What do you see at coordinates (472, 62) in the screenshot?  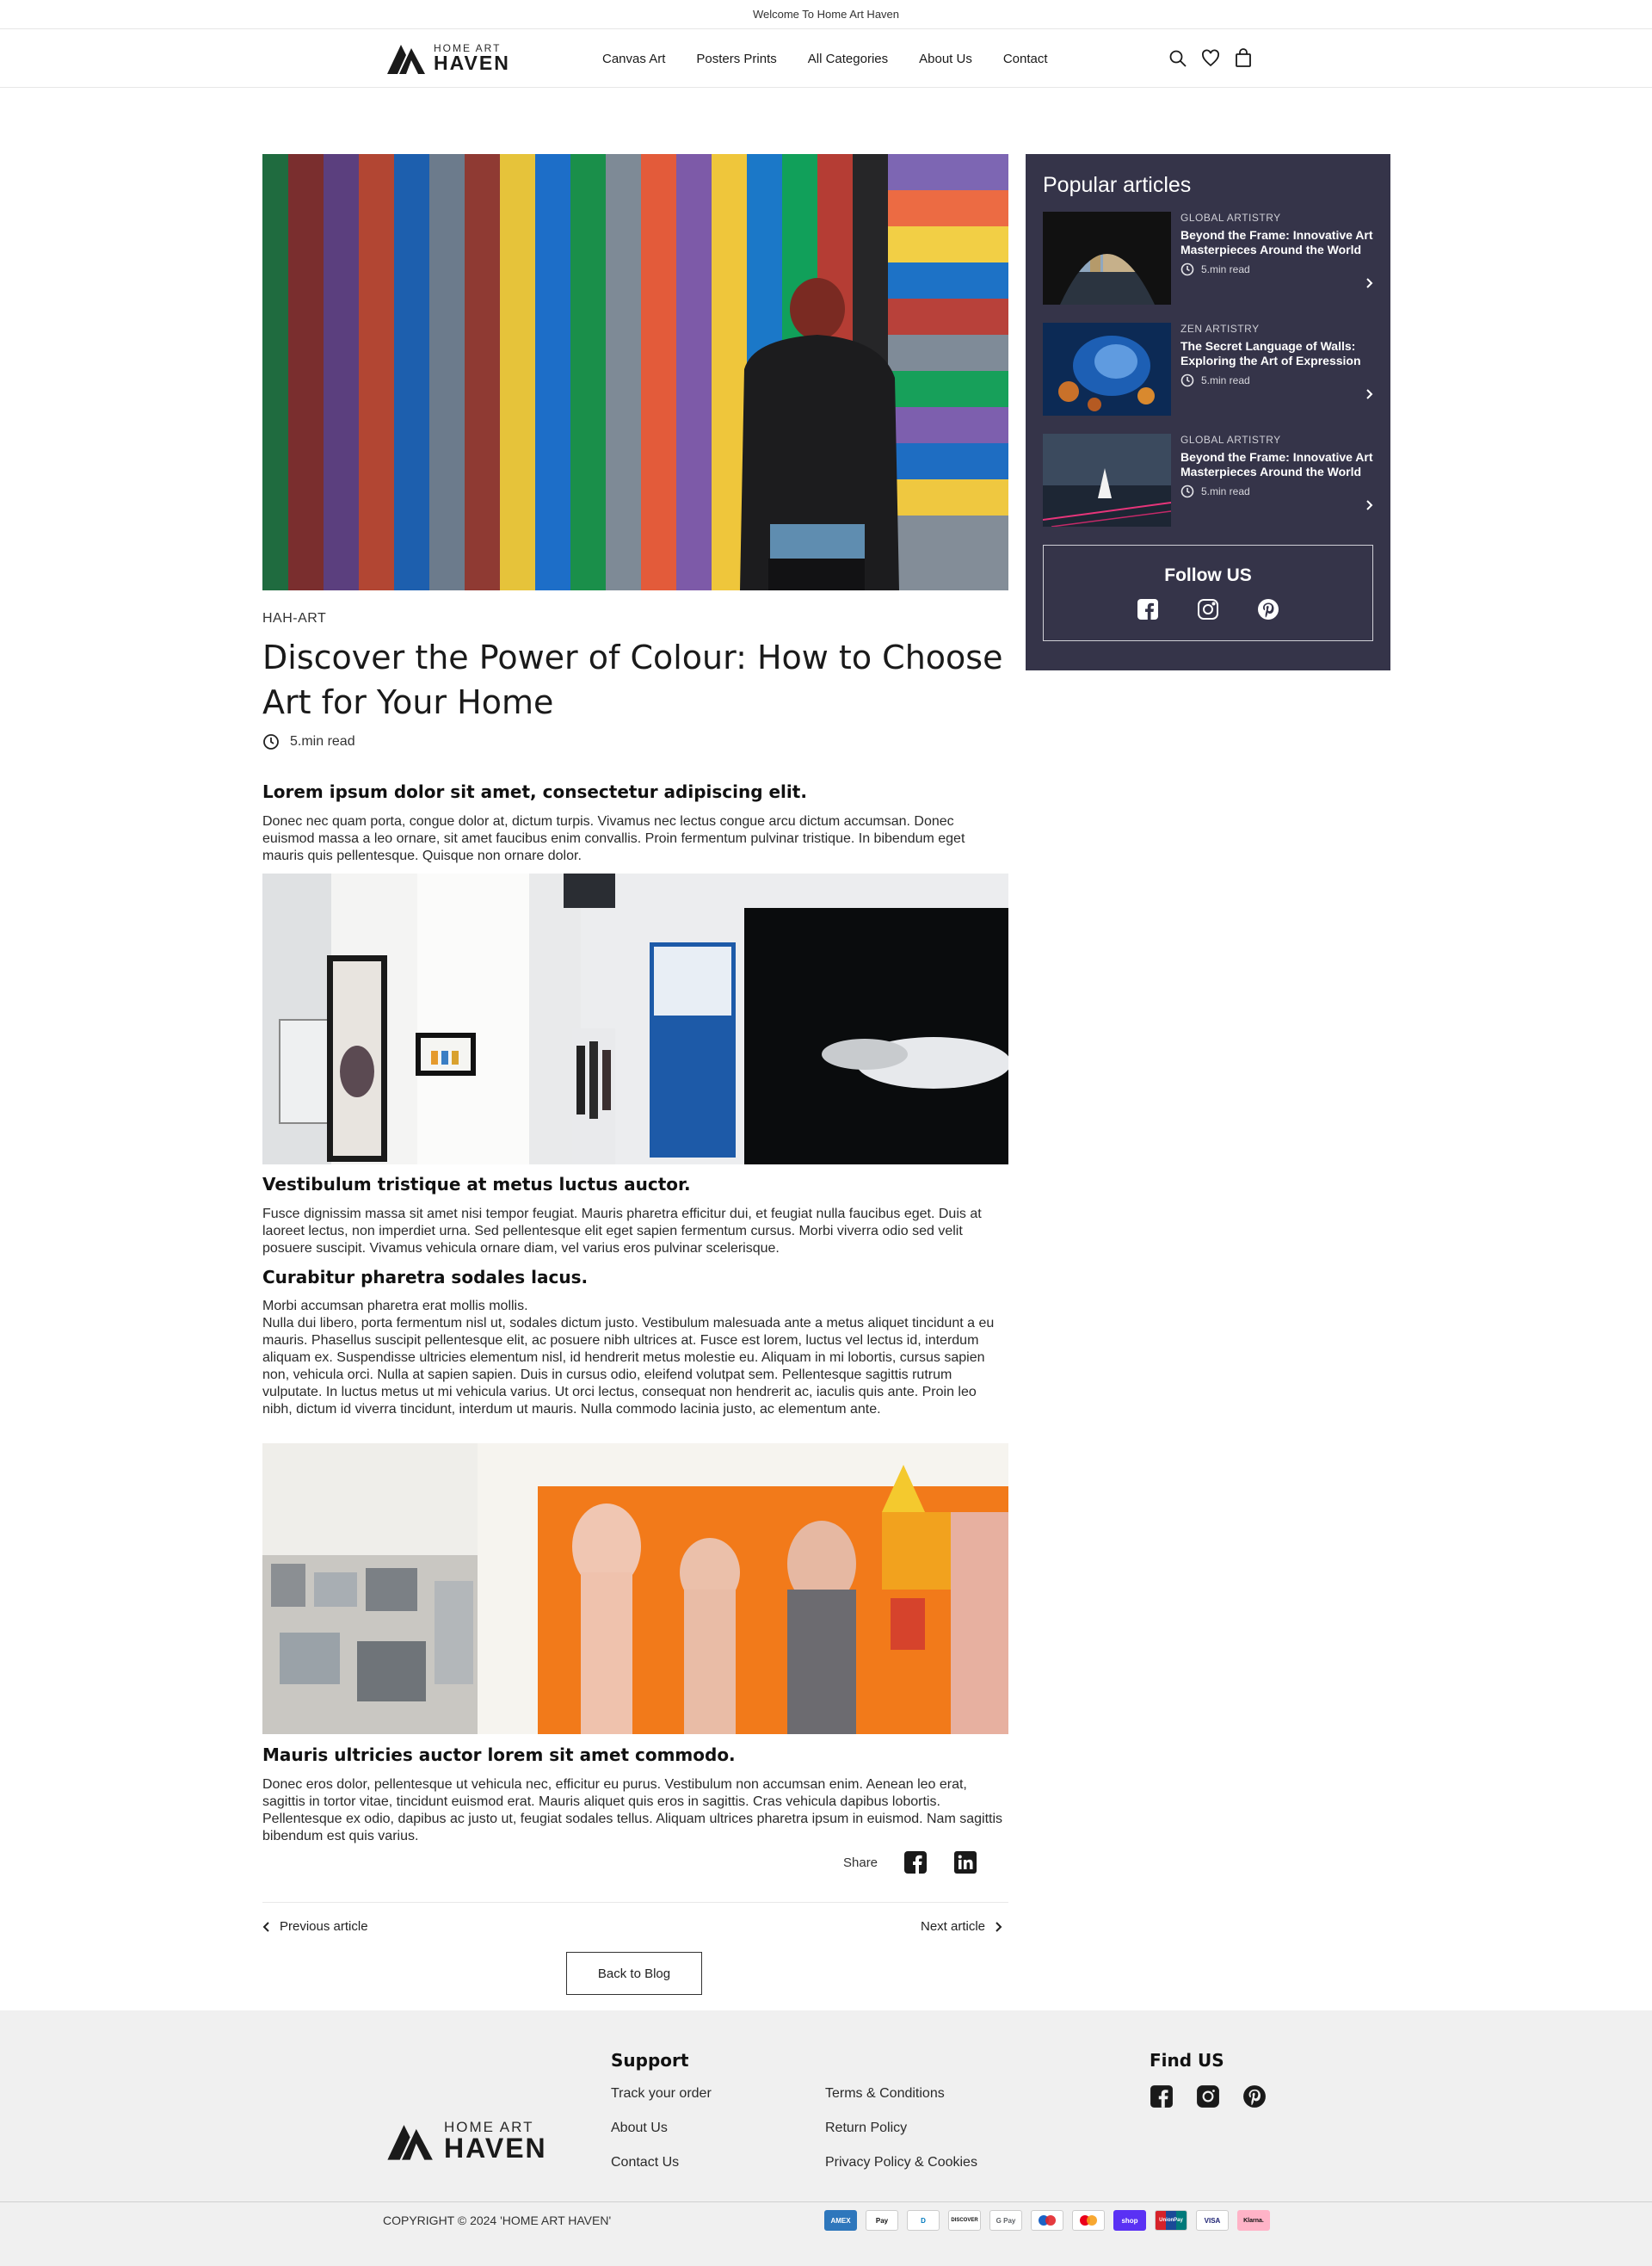 I see `logo-name-text: HAVEN` at bounding box center [472, 62].